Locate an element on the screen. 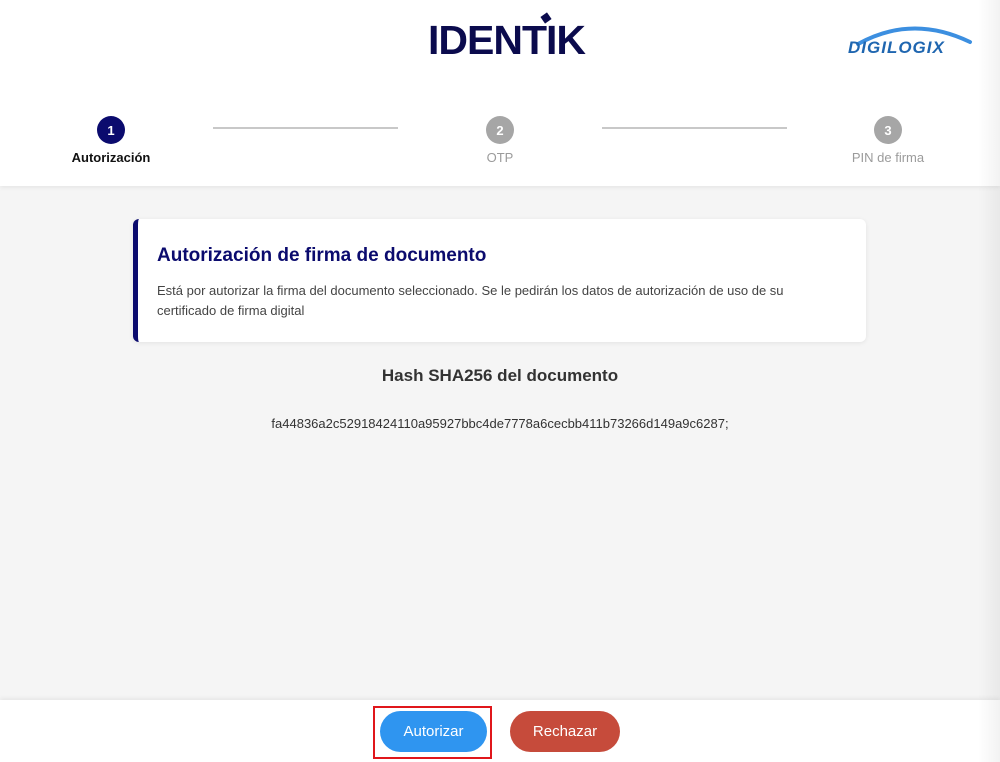 This screenshot has height=762, width=1000. step-authorization: 1 Autorización is located at coordinates (111, 140).